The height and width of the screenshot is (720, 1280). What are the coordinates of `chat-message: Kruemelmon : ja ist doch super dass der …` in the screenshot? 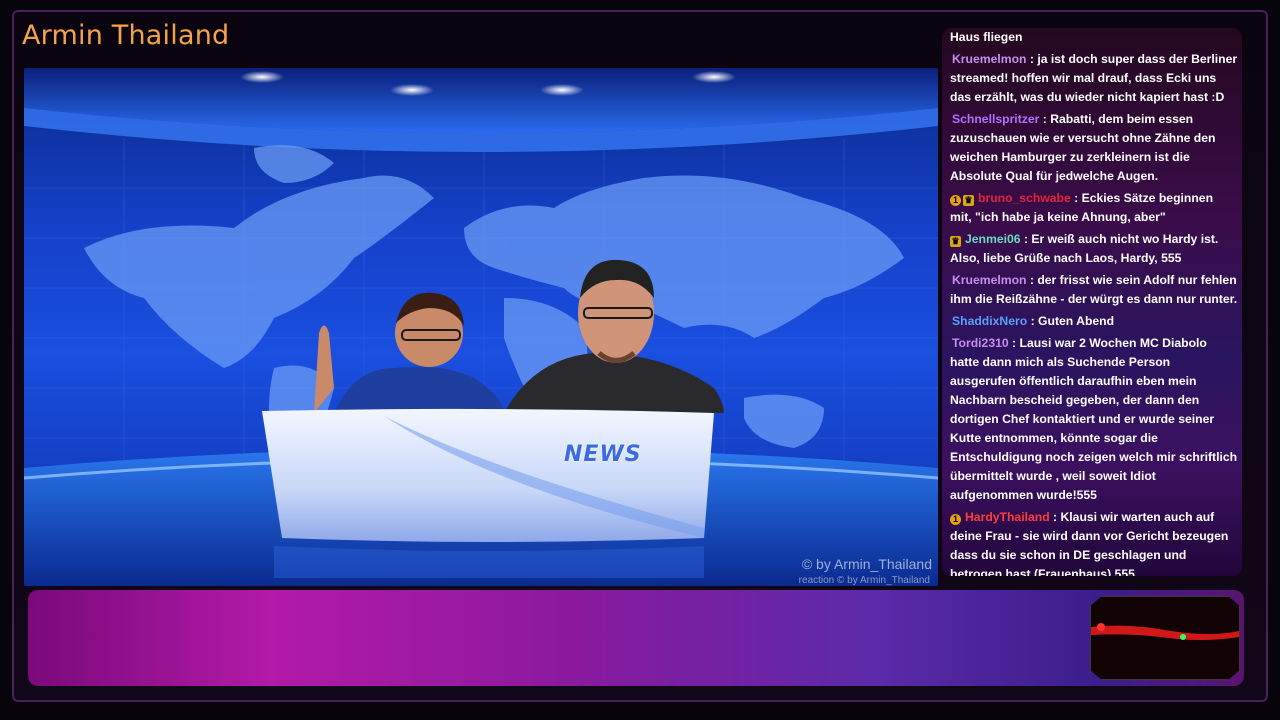 It's located at (1094, 78).